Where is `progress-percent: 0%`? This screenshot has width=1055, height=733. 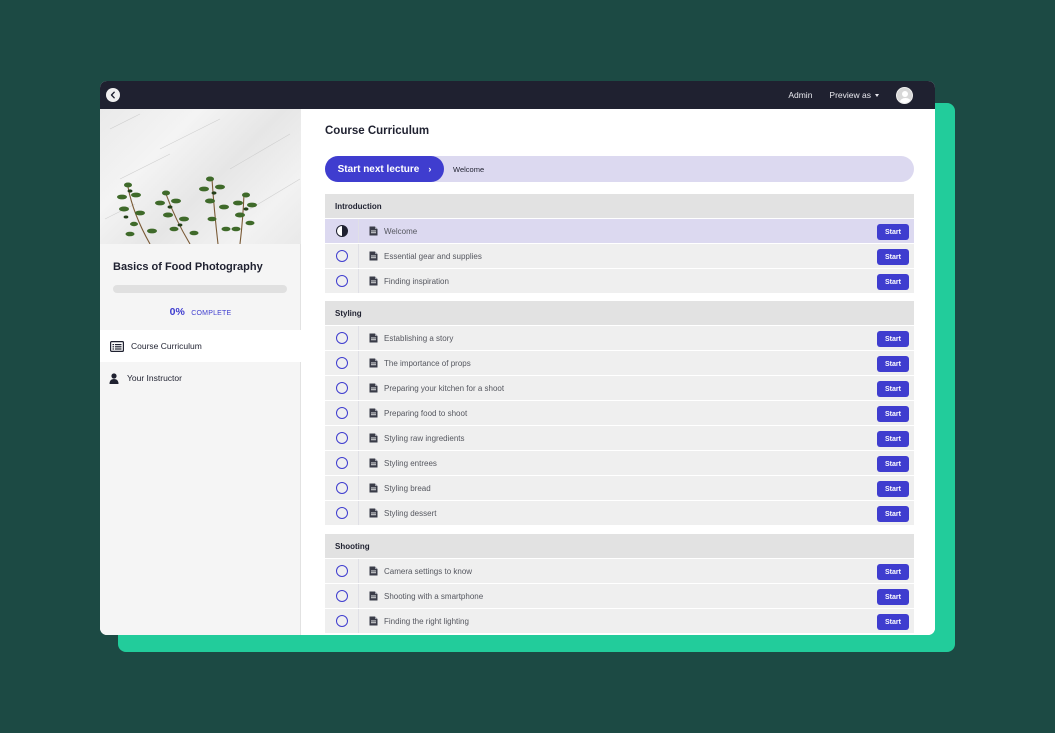
progress-percent: 0% is located at coordinates (177, 312).